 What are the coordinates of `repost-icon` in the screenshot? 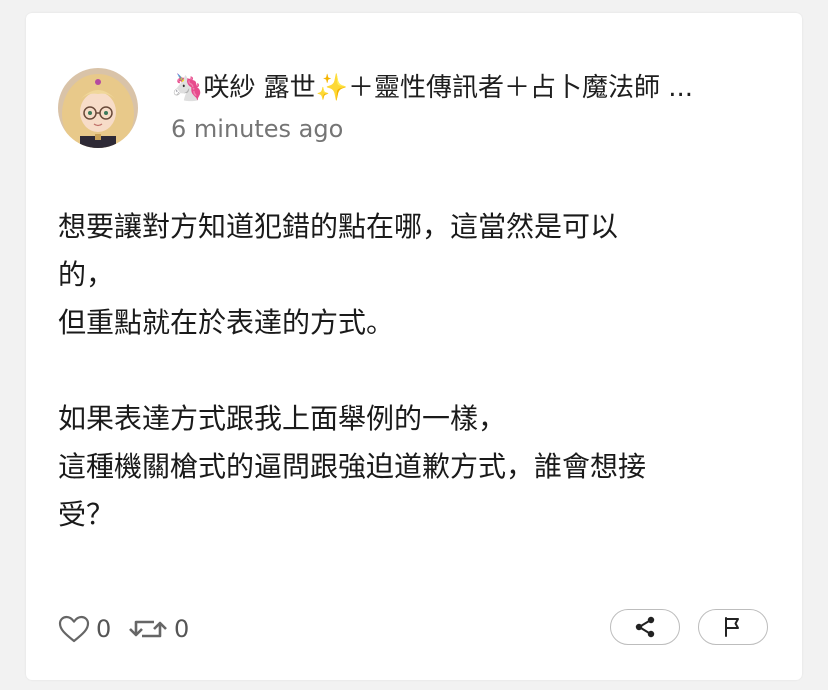 It's located at (148, 629).